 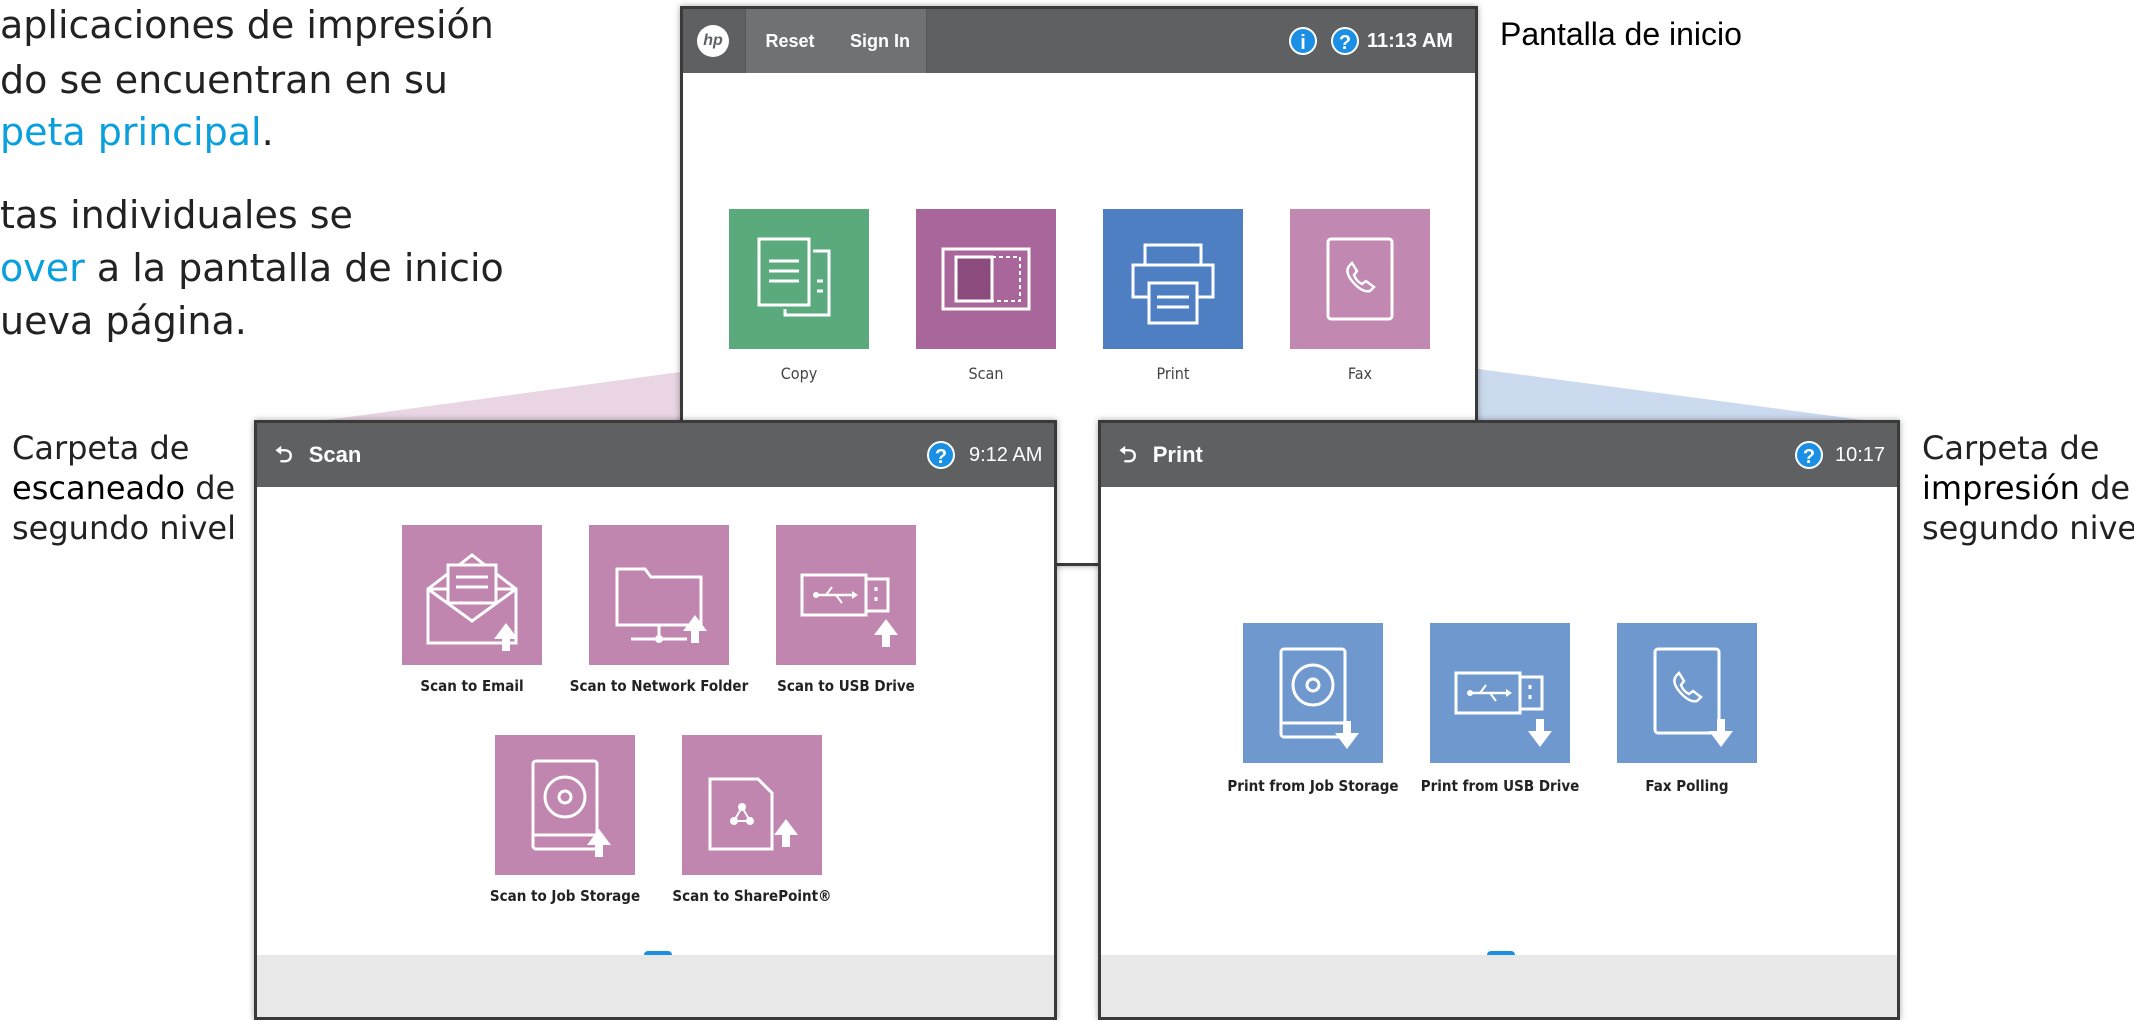 What do you see at coordinates (1177, 454) in the screenshot?
I see `print-title: Print` at bounding box center [1177, 454].